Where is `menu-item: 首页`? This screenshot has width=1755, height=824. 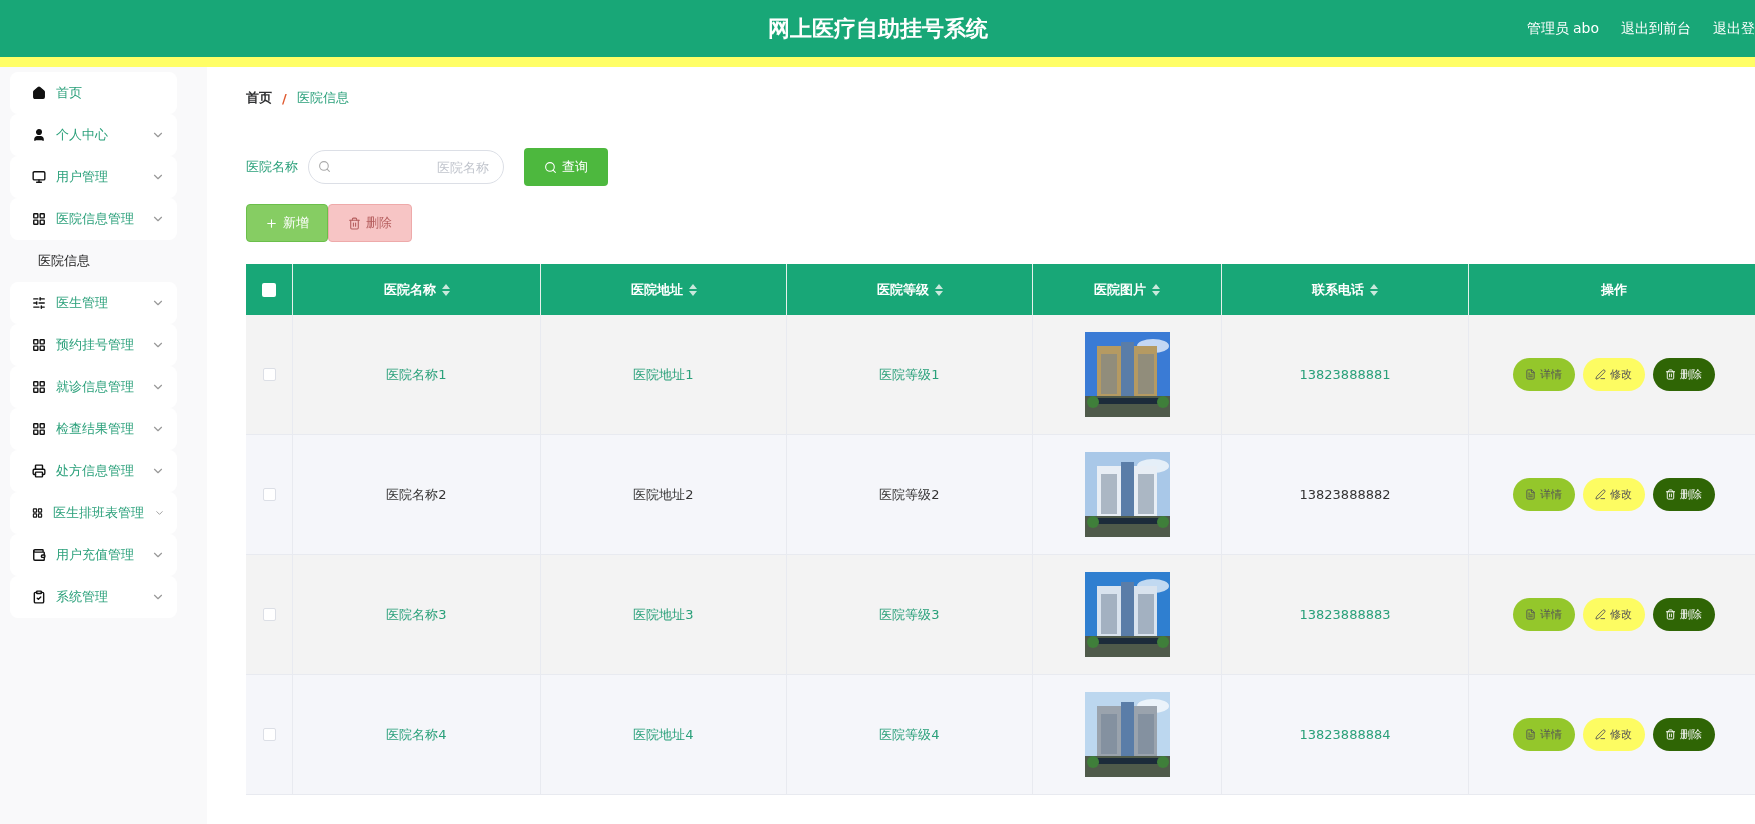 menu-item: 首页 is located at coordinates (93, 93).